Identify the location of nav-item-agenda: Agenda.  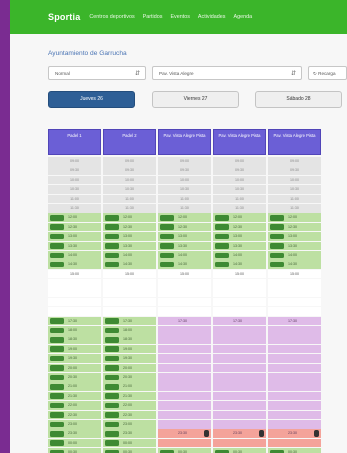
(243, 17).